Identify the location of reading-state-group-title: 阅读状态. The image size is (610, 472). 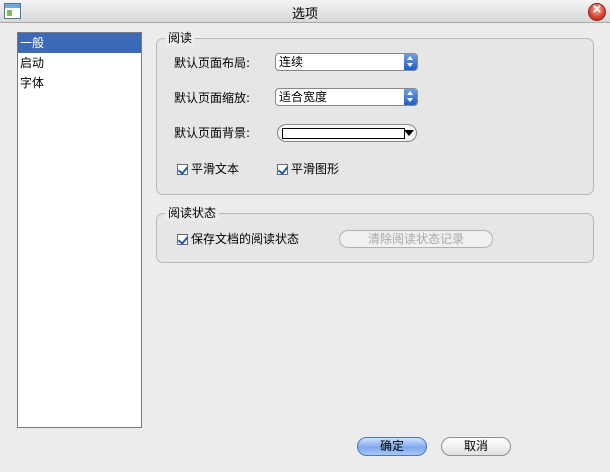
(192, 213).